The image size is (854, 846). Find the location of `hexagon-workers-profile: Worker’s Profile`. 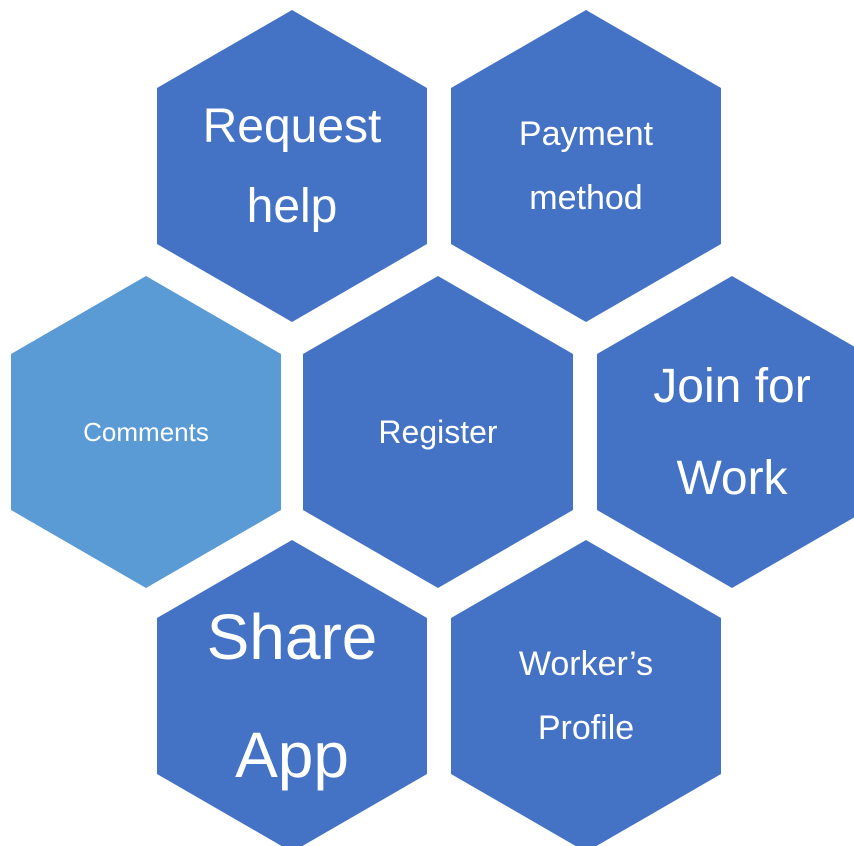

hexagon-workers-profile: Worker’s Profile is located at coordinates (586, 693).